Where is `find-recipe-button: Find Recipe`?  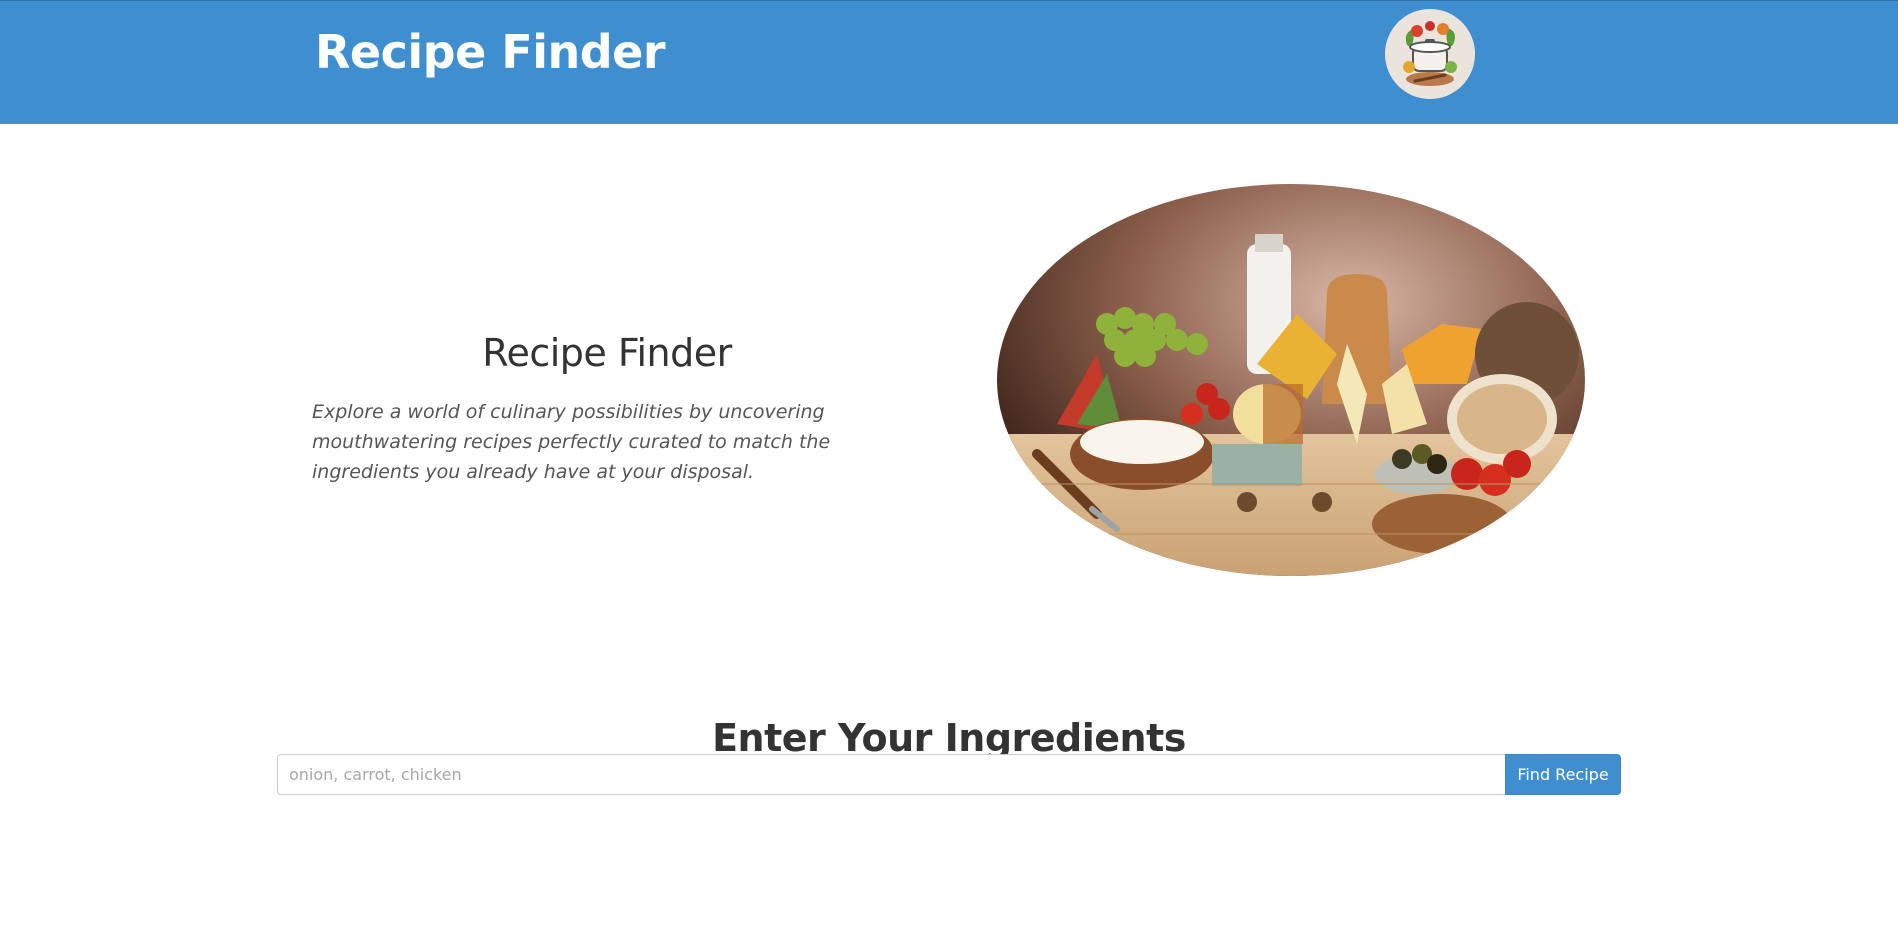 find-recipe-button: Find Recipe is located at coordinates (1563, 774).